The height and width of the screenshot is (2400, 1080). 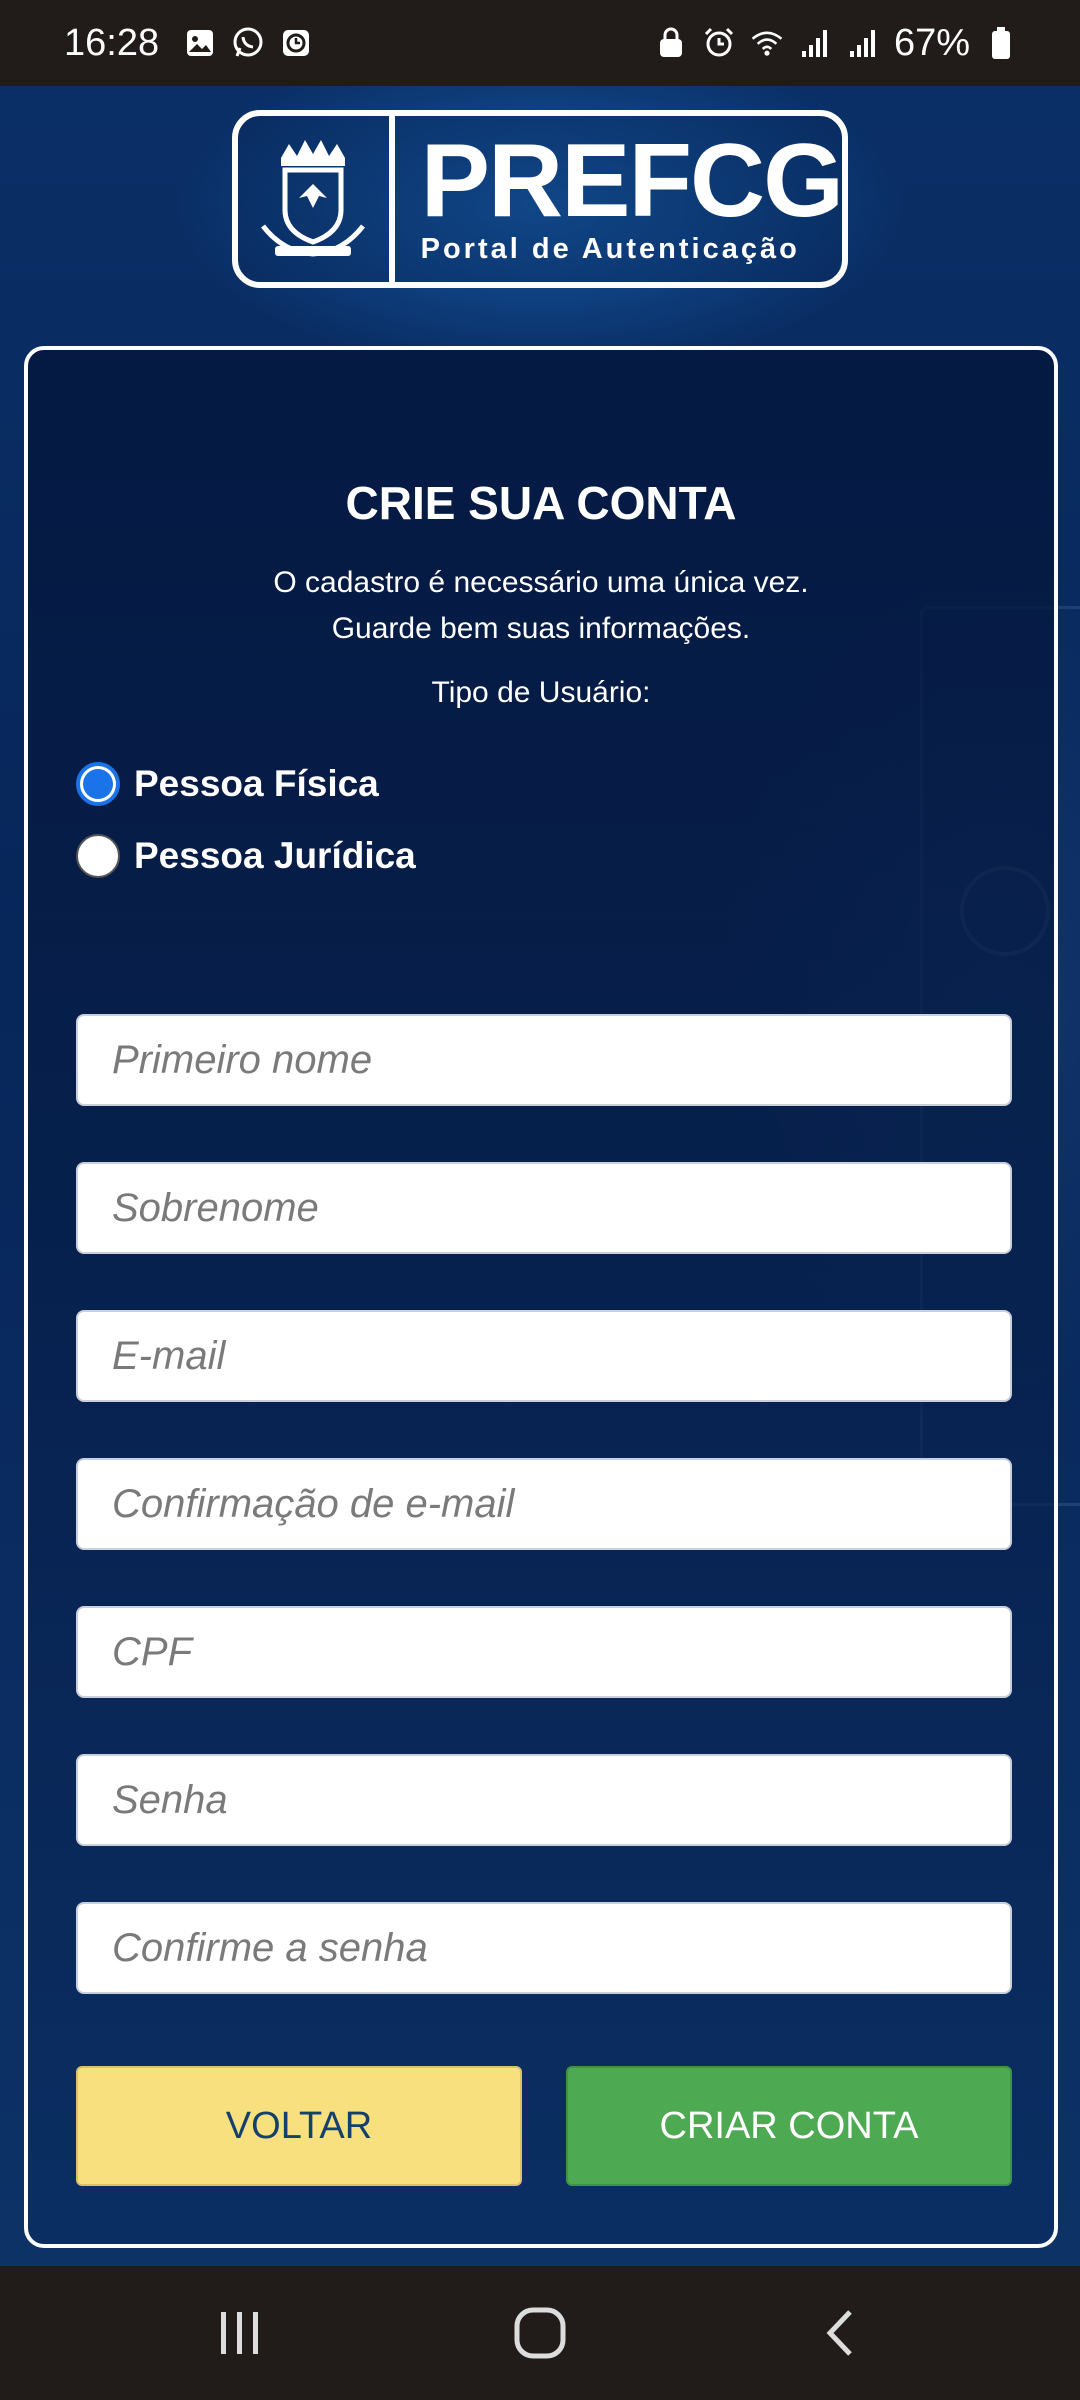 I want to click on wifi-icon, so click(x=767, y=43).